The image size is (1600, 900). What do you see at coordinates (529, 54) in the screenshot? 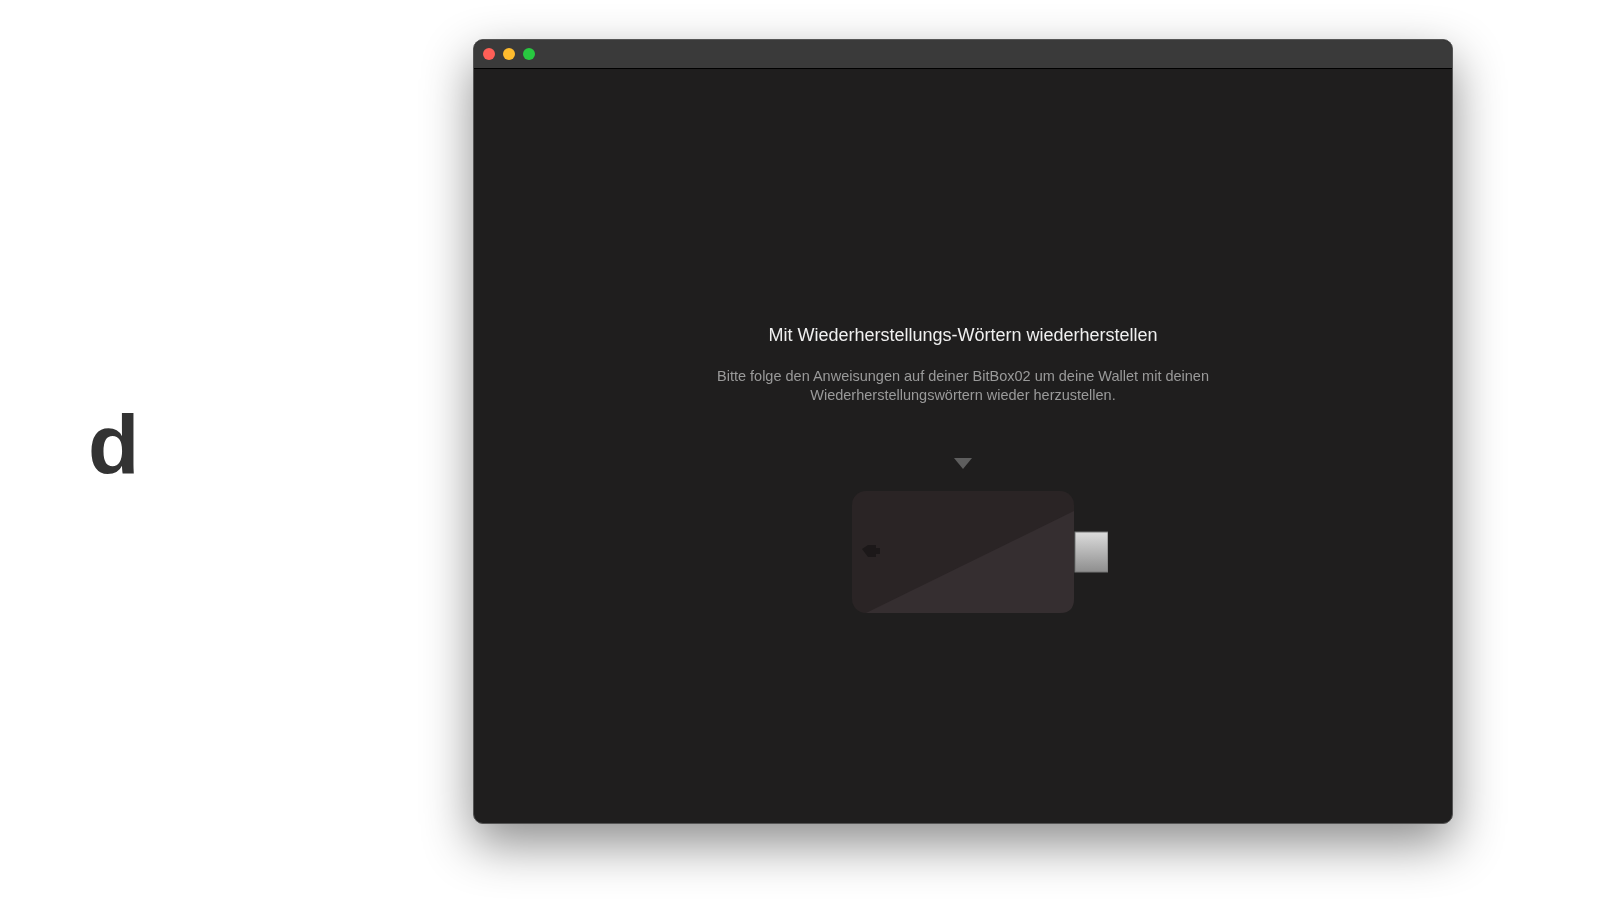
I see `zoom-button` at bounding box center [529, 54].